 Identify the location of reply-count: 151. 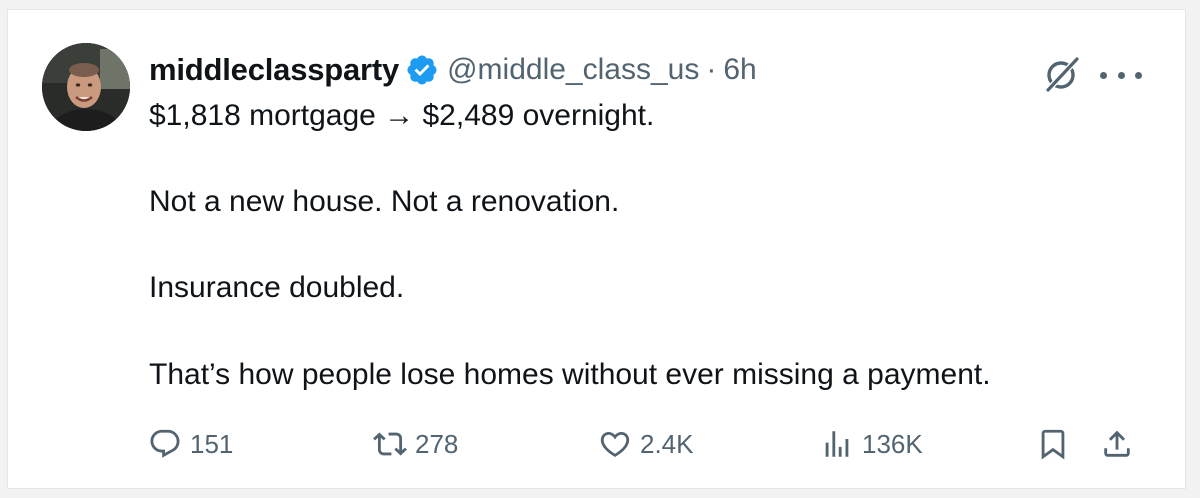
(212, 443).